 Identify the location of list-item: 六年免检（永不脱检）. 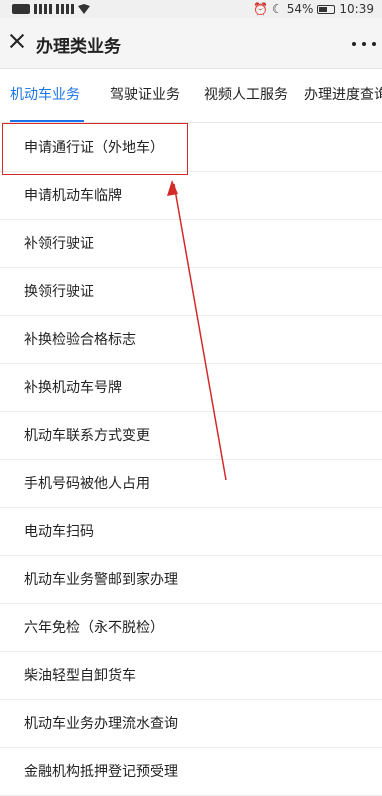
(191, 628).